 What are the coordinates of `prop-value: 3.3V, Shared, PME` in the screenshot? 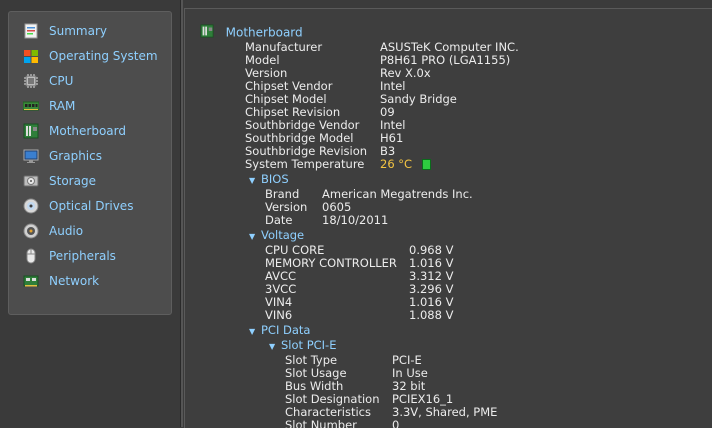 It's located at (444, 412).